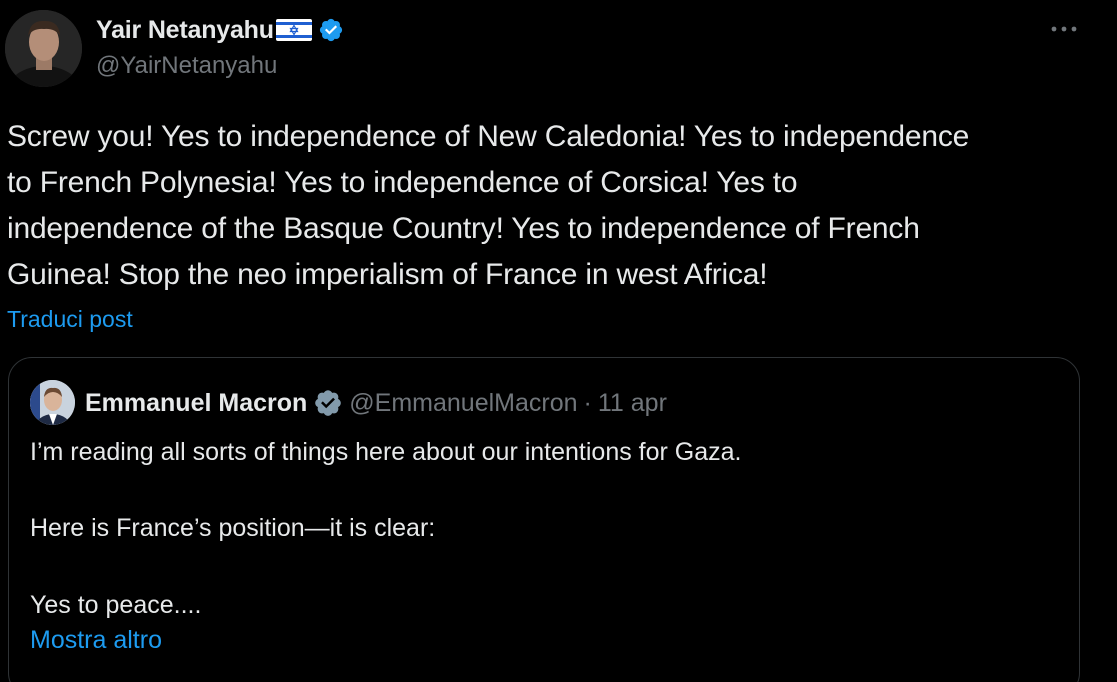 The height and width of the screenshot is (682, 1117). I want to click on author-avatar-image, so click(43, 48).